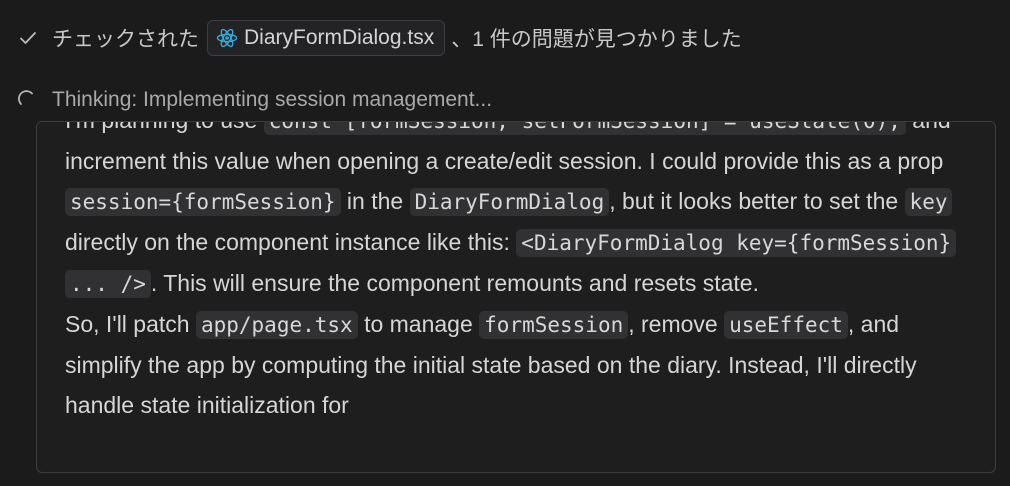 The image size is (1010, 486). Describe the element at coordinates (339, 37) in the screenshot. I see `file-name: DiaryFormDialog.tsx` at that location.